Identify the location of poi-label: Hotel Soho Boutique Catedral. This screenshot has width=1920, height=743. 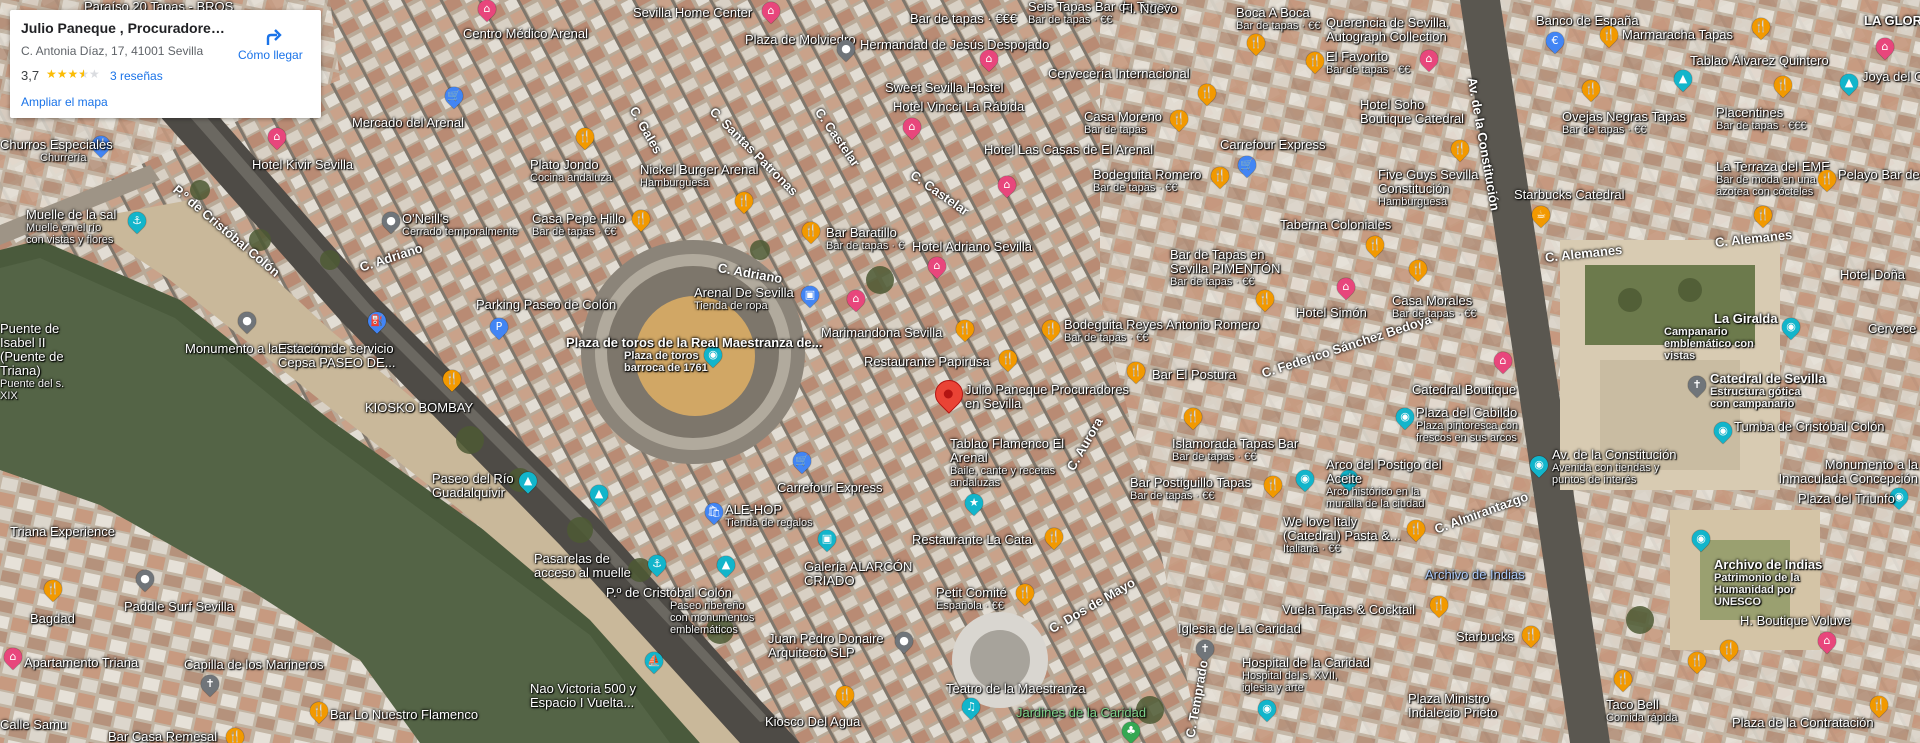
(1415, 112).